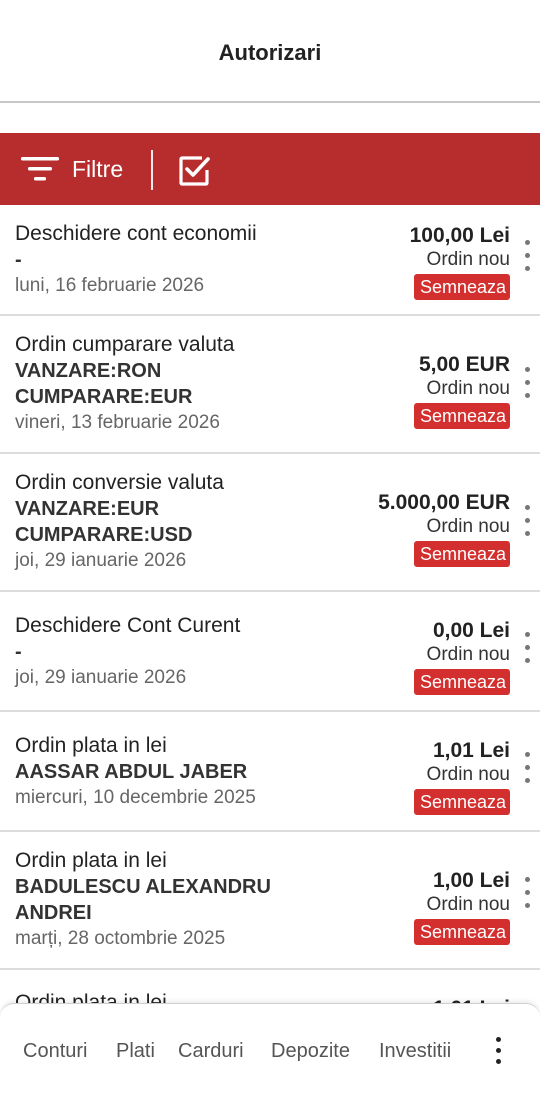 The image size is (540, 1093). I want to click on item-detail: CUMPARARE:EUR, so click(104, 397).